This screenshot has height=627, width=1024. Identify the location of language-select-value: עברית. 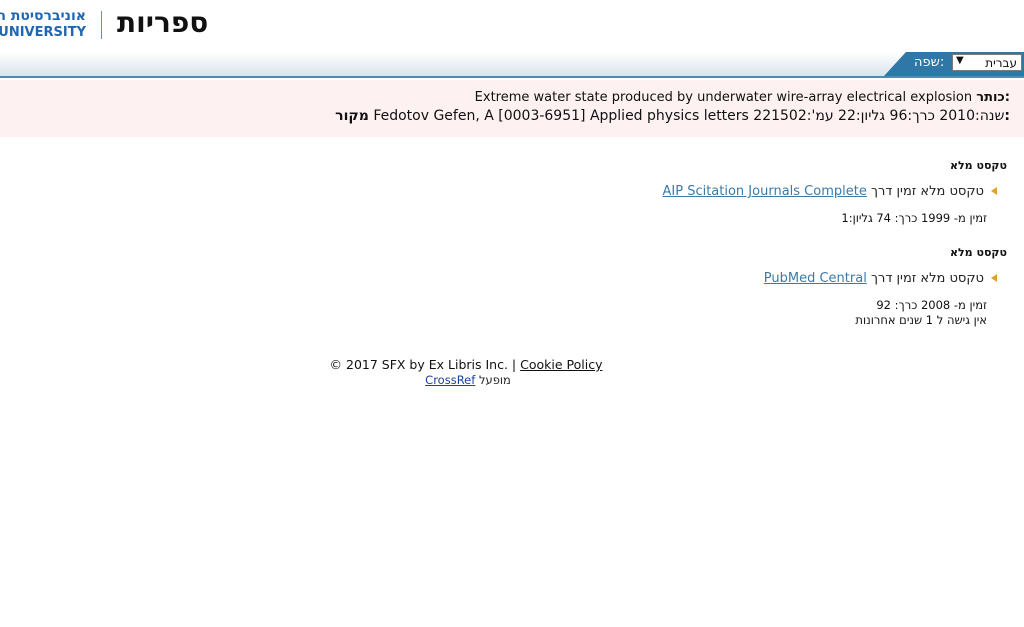
(1001, 63).